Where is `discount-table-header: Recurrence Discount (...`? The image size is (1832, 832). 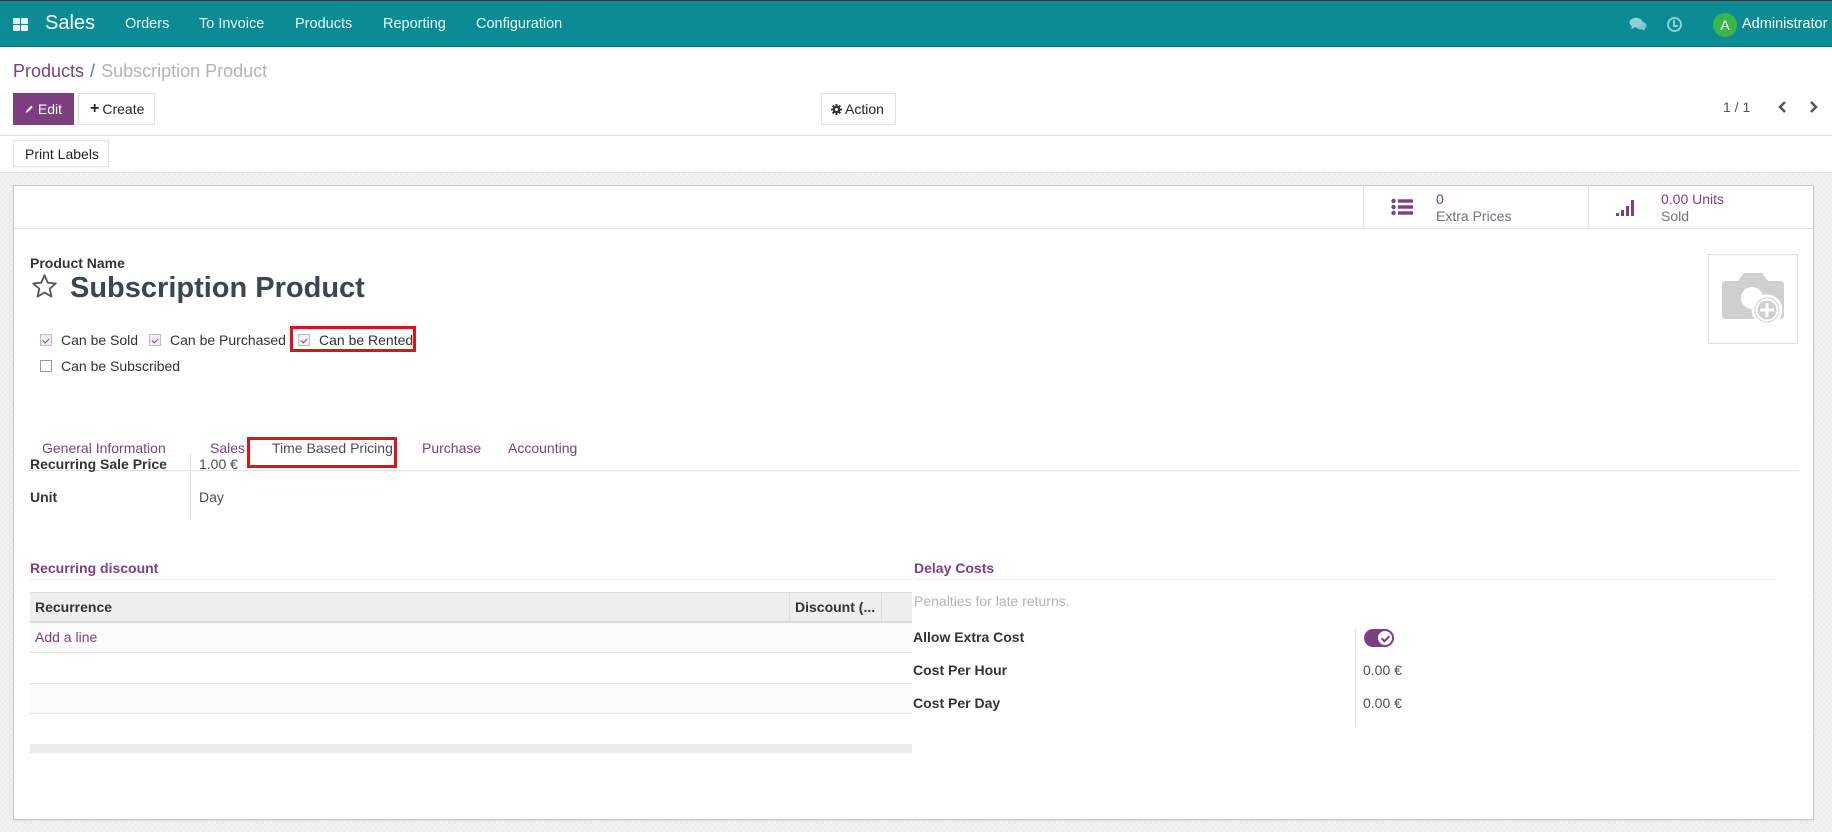 discount-table-header: Recurrence Discount (... is located at coordinates (471, 607).